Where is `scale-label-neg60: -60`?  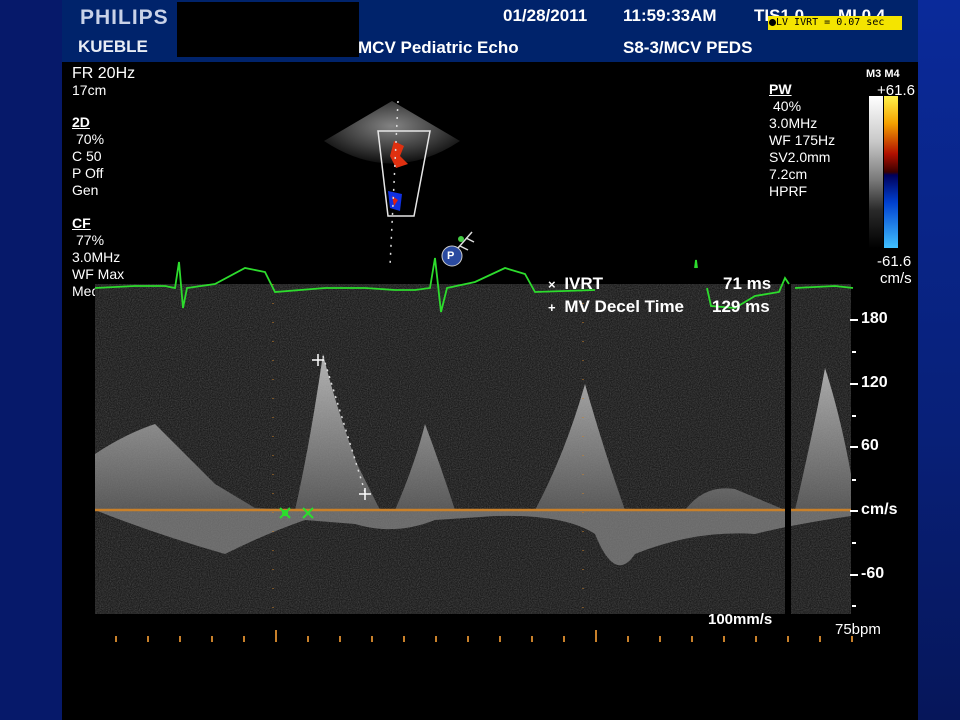
scale-label-neg60: -60 is located at coordinates (873, 573).